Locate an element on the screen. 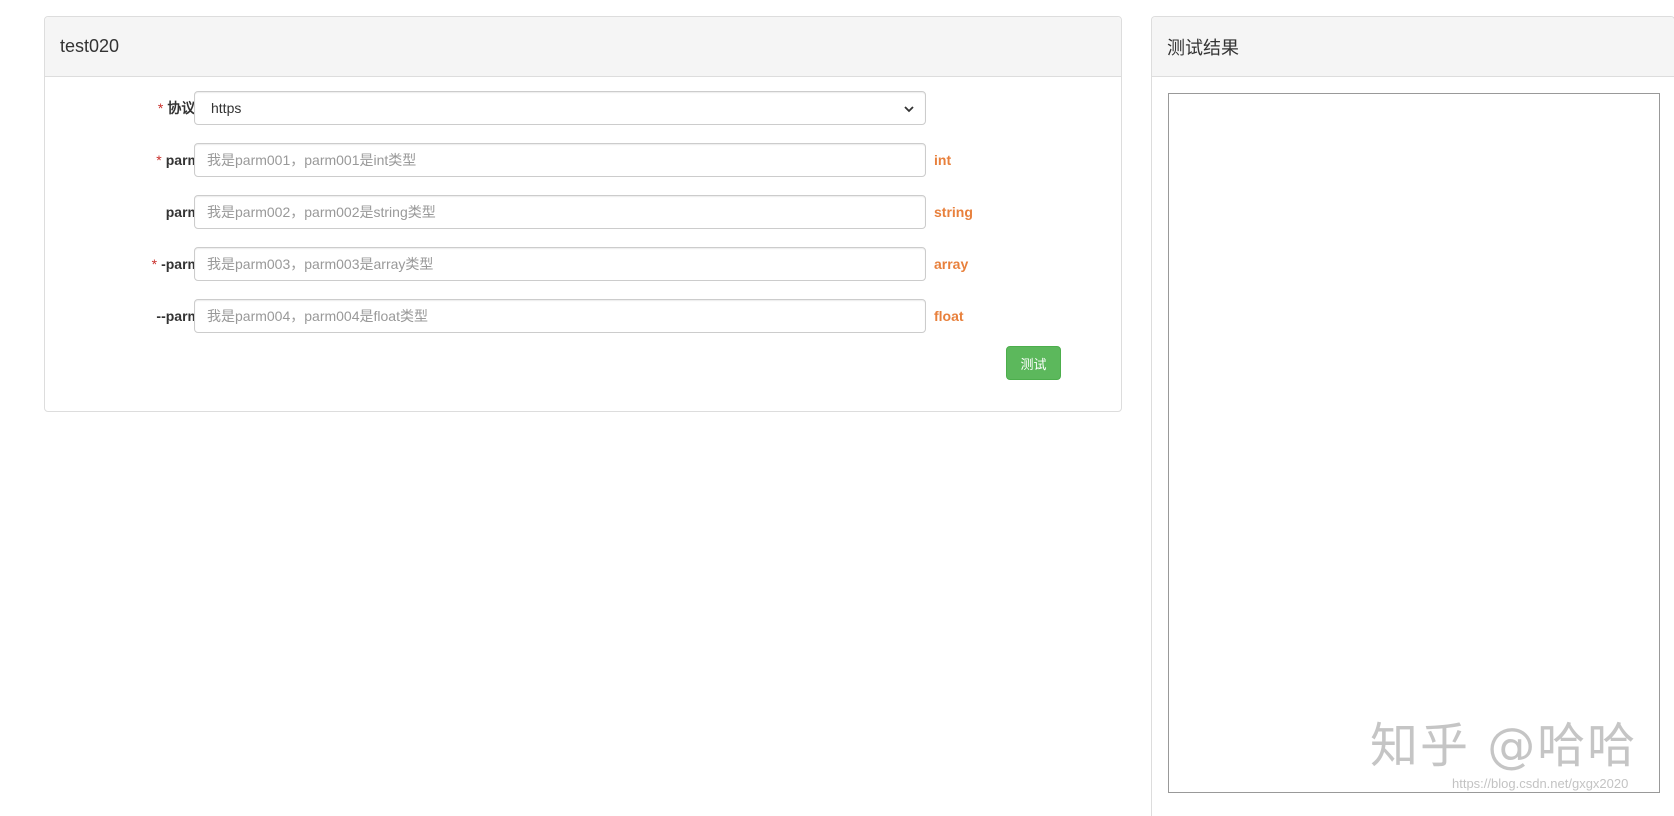 The height and width of the screenshot is (816, 1674). watermark-url: https://blog.csdn.net/gxgx2020 is located at coordinates (1540, 783).